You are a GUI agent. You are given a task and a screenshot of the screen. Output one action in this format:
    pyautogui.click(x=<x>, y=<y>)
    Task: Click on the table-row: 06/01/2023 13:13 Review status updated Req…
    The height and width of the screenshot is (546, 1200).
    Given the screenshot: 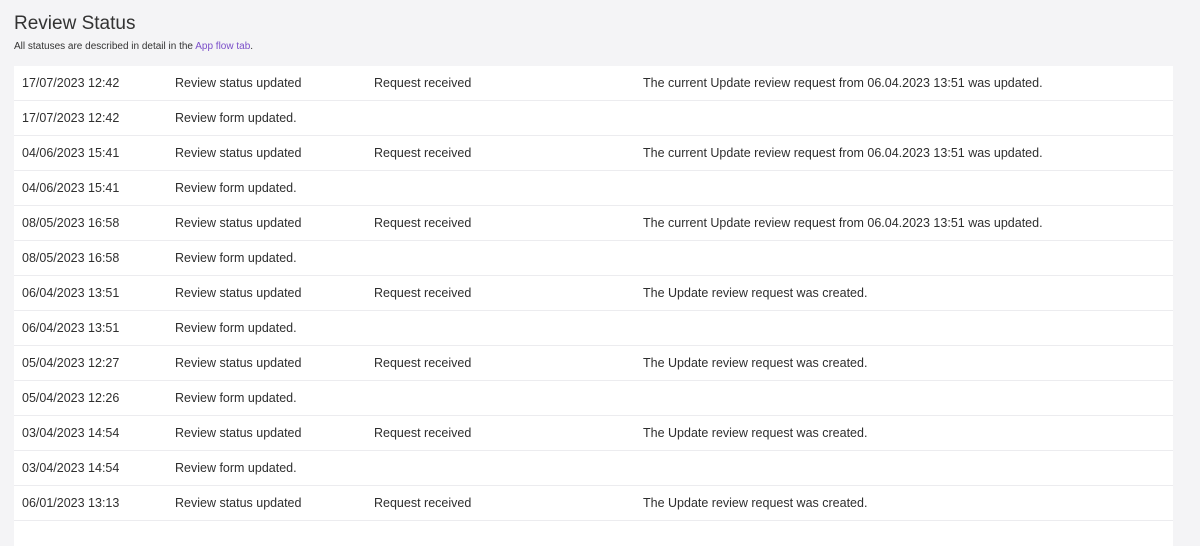 What is the action you would take?
    pyautogui.click(x=593, y=503)
    